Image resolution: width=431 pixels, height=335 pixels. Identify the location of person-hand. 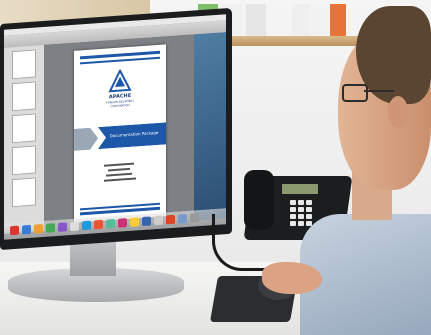
(292, 278).